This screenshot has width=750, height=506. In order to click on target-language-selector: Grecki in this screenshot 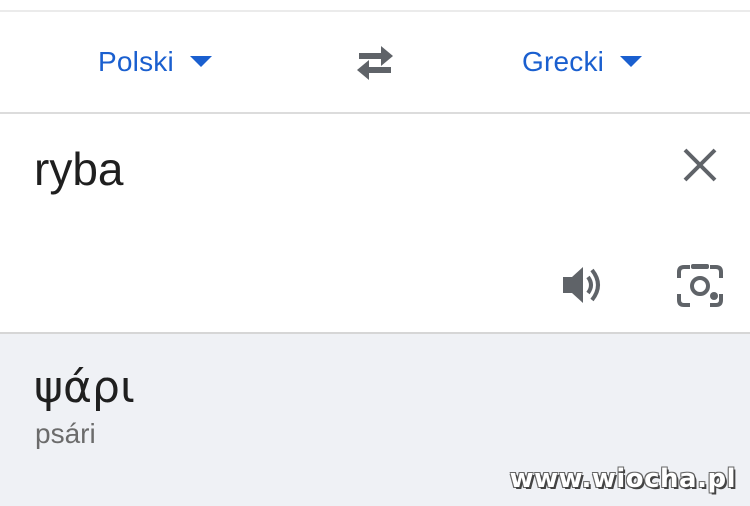, I will do `click(582, 62)`.